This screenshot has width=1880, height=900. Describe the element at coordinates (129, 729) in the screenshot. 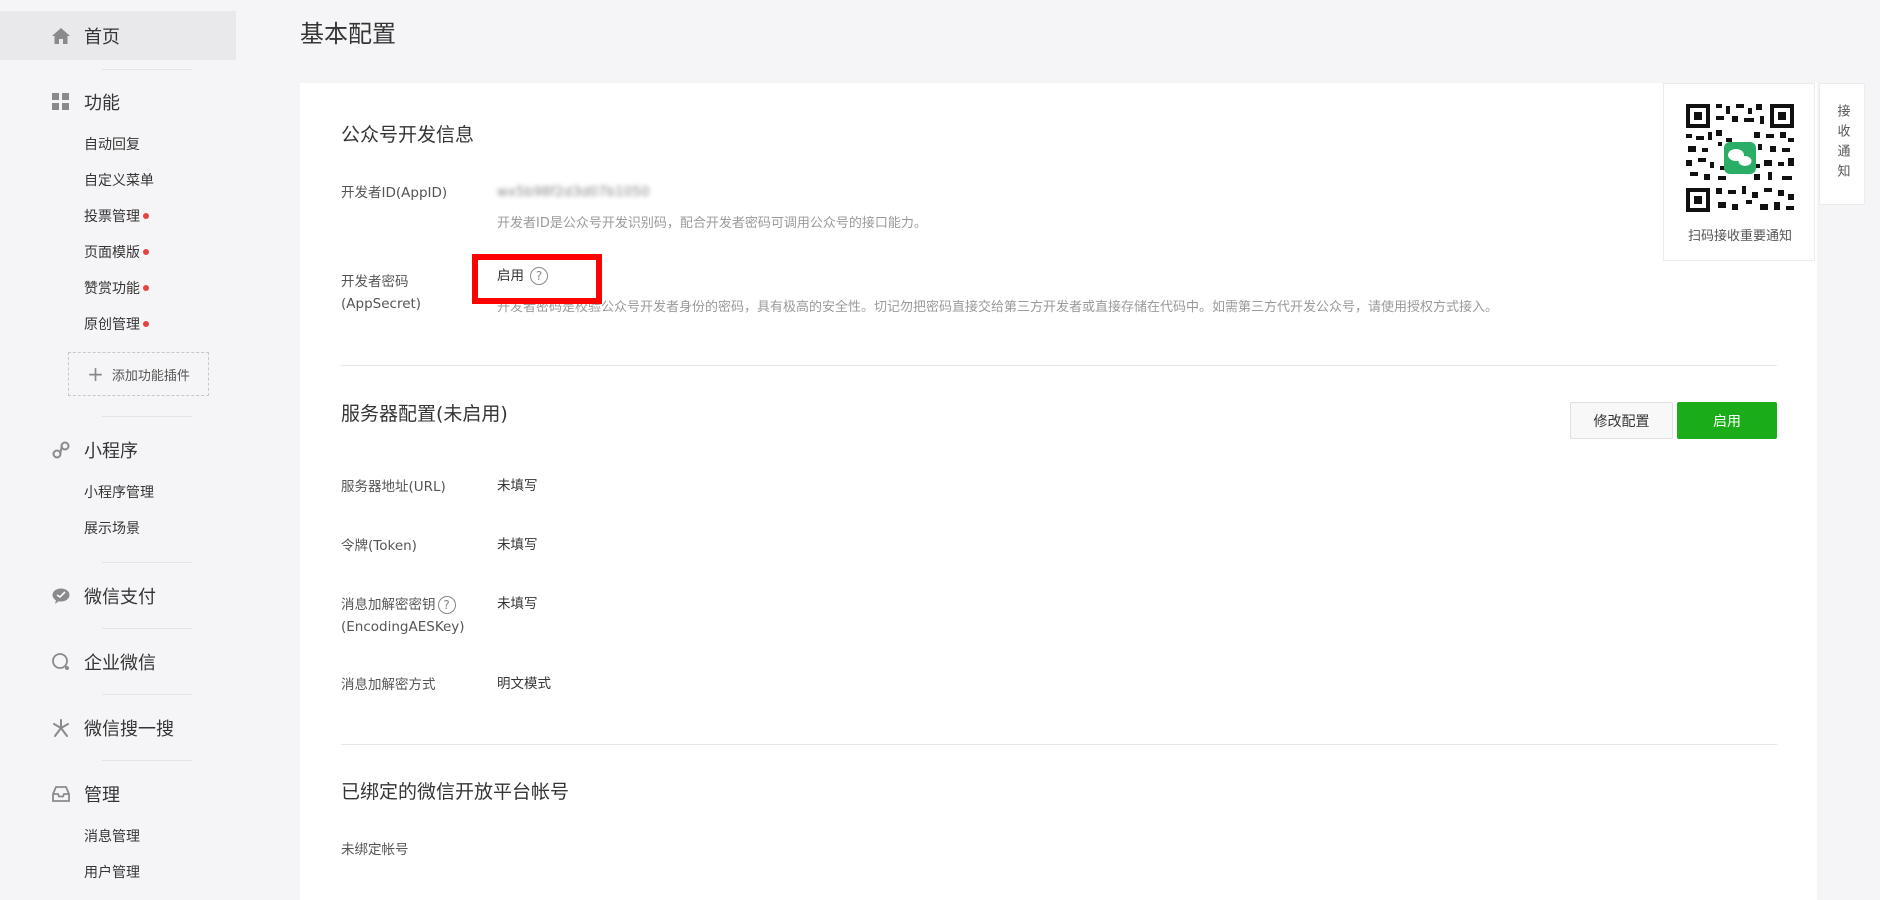

I see `nav-search-label: 微信搜一搜` at that location.